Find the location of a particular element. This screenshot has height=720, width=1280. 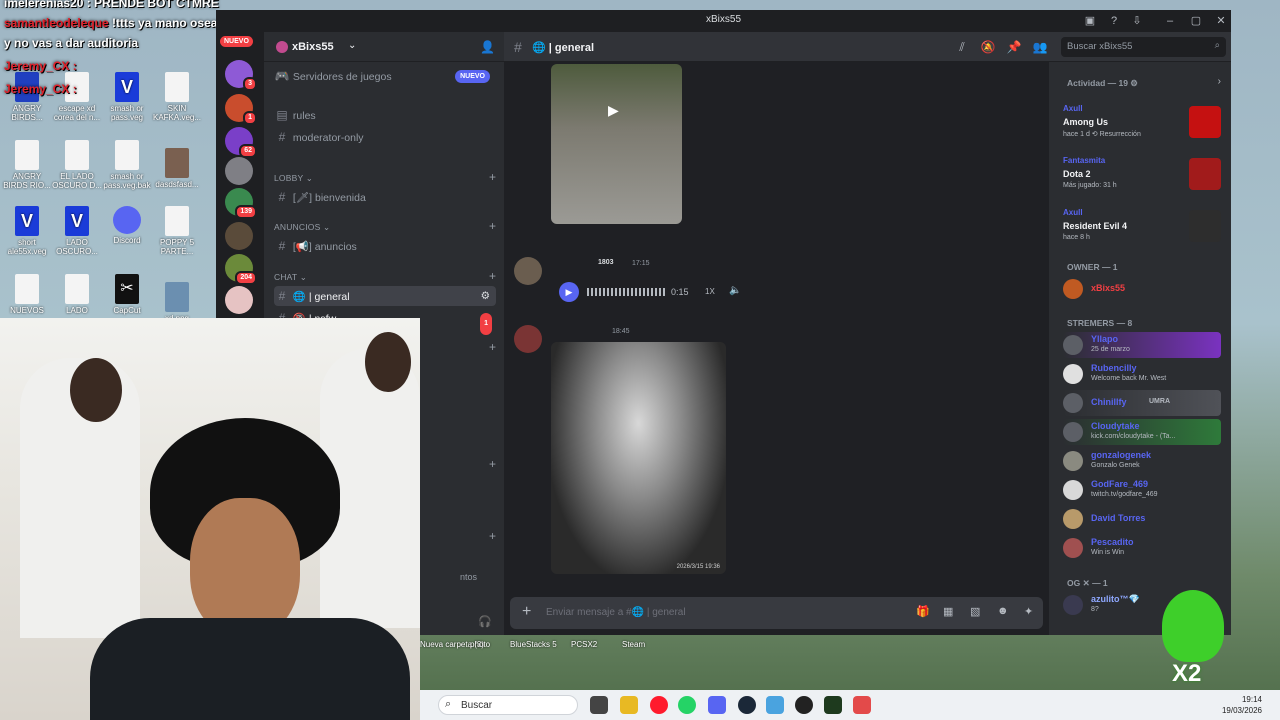

maximize-button: ▢ is located at coordinates (1196, 21).